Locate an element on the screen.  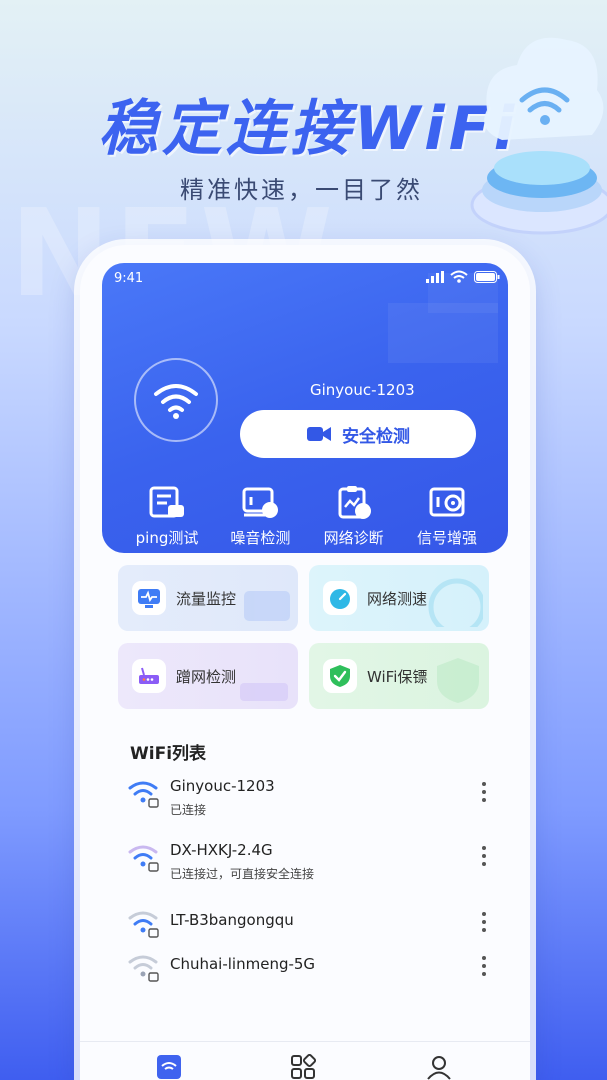
router-watermark-icon is located at coordinates (264, 692).